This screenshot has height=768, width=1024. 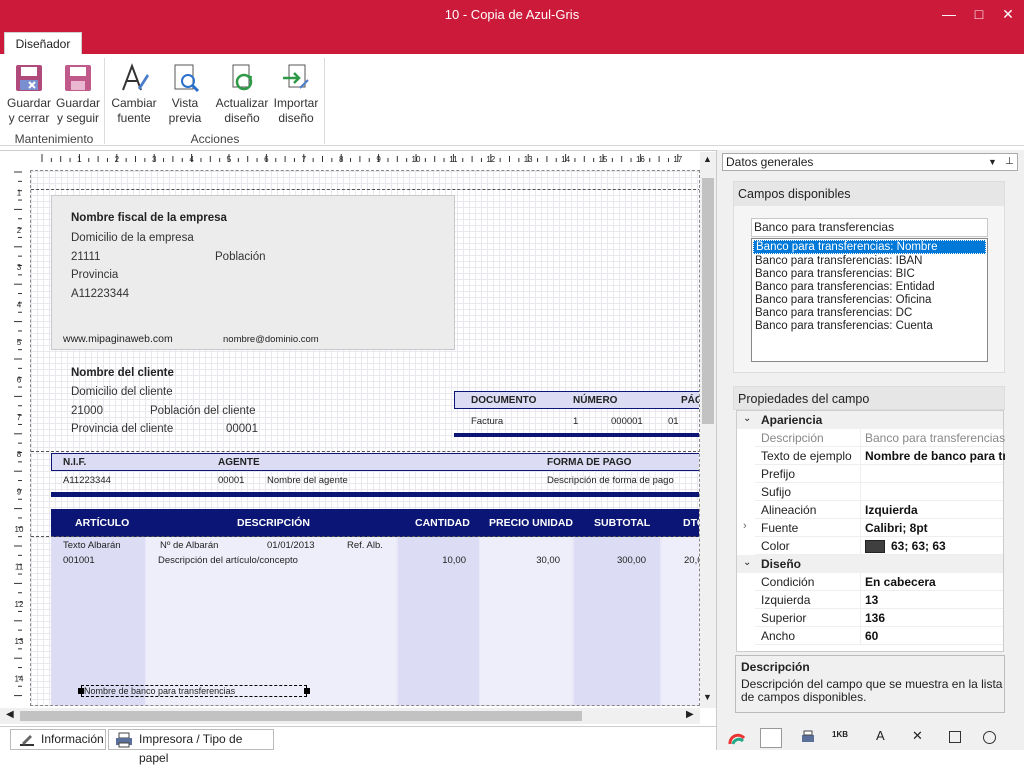 I want to click on resize-handle-left, so click(x=81, y=691).